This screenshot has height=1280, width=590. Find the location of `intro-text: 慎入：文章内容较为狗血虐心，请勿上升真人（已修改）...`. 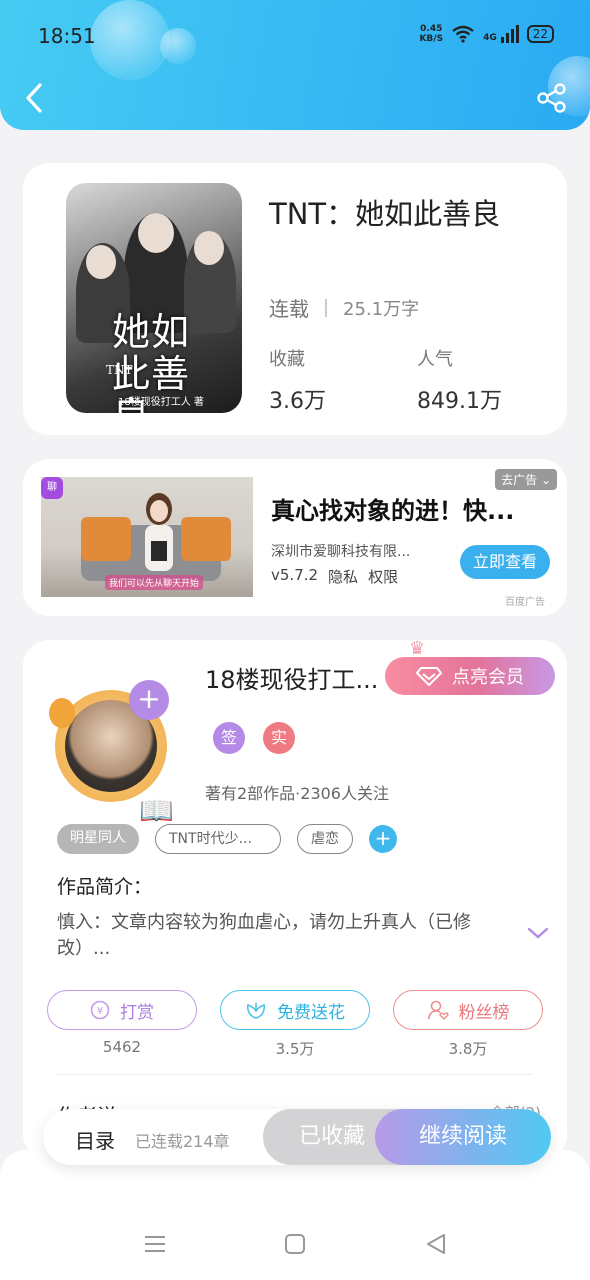

intro-text: 慎入：文章内容较为狗血虐心，请勿上升真人（已修改）... is located at coordinates (282, 936).